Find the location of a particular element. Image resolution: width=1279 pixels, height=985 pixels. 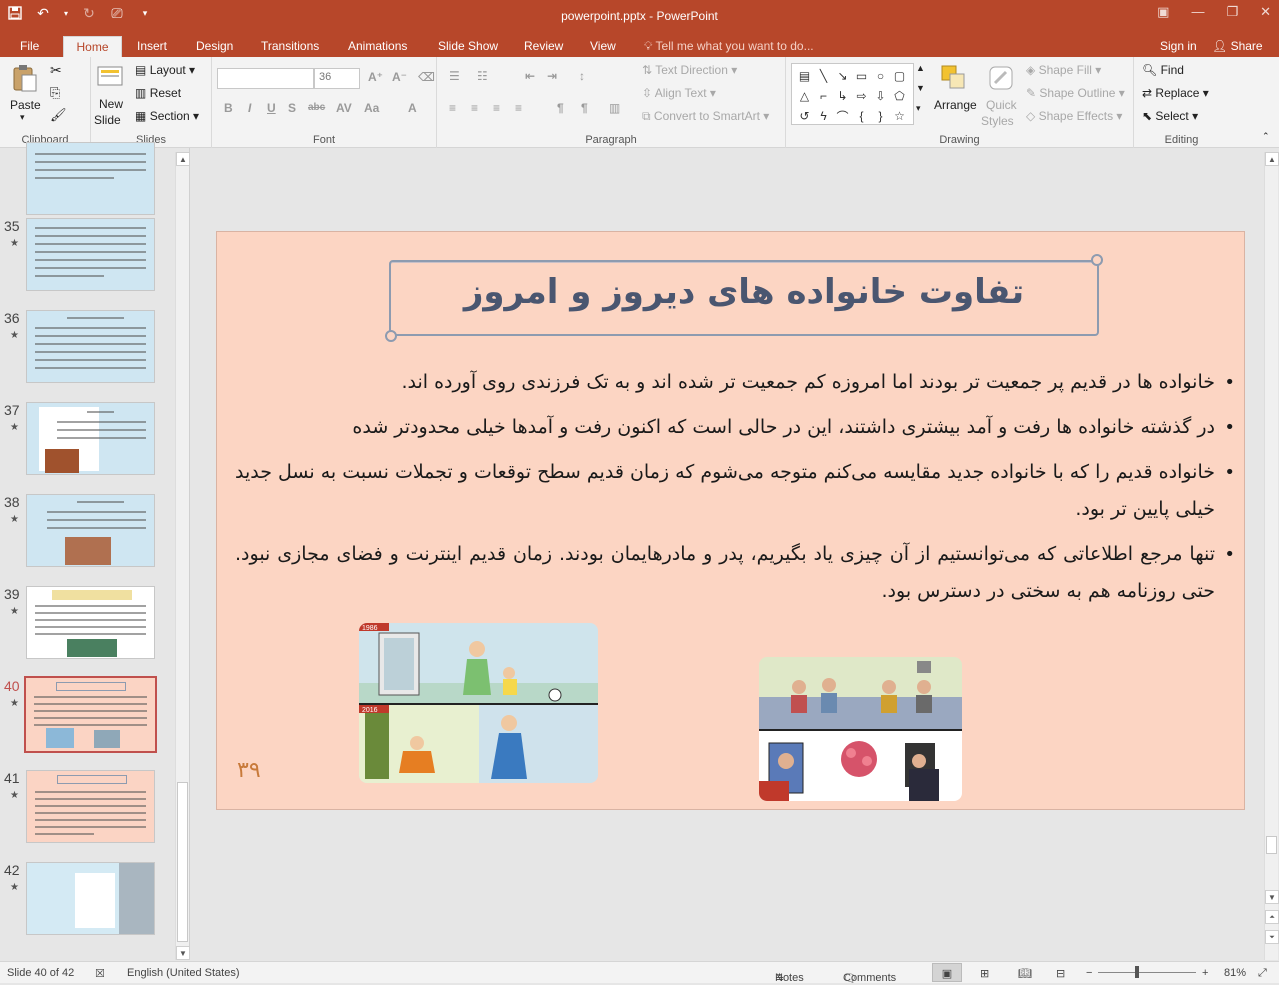

tab-insert: Insert is located at coordinates (152, 46).